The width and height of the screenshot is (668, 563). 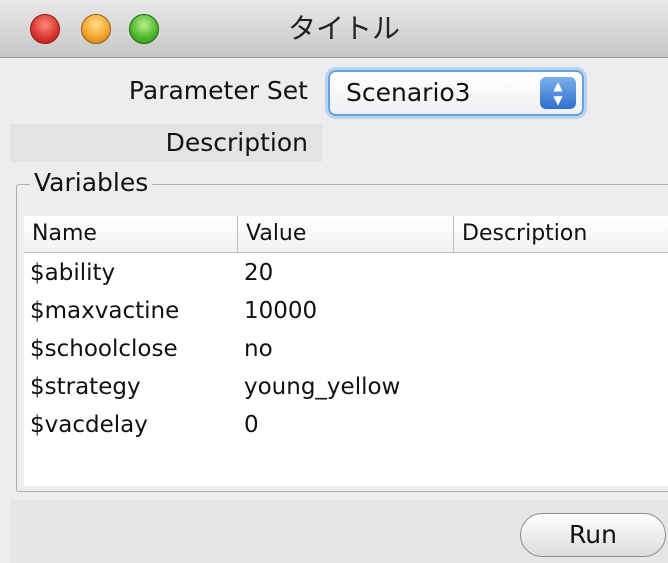 What do you see at coordinates (593, 535) in the screenshot?
I see `run-button: Run` at bounding box center [593, 535].